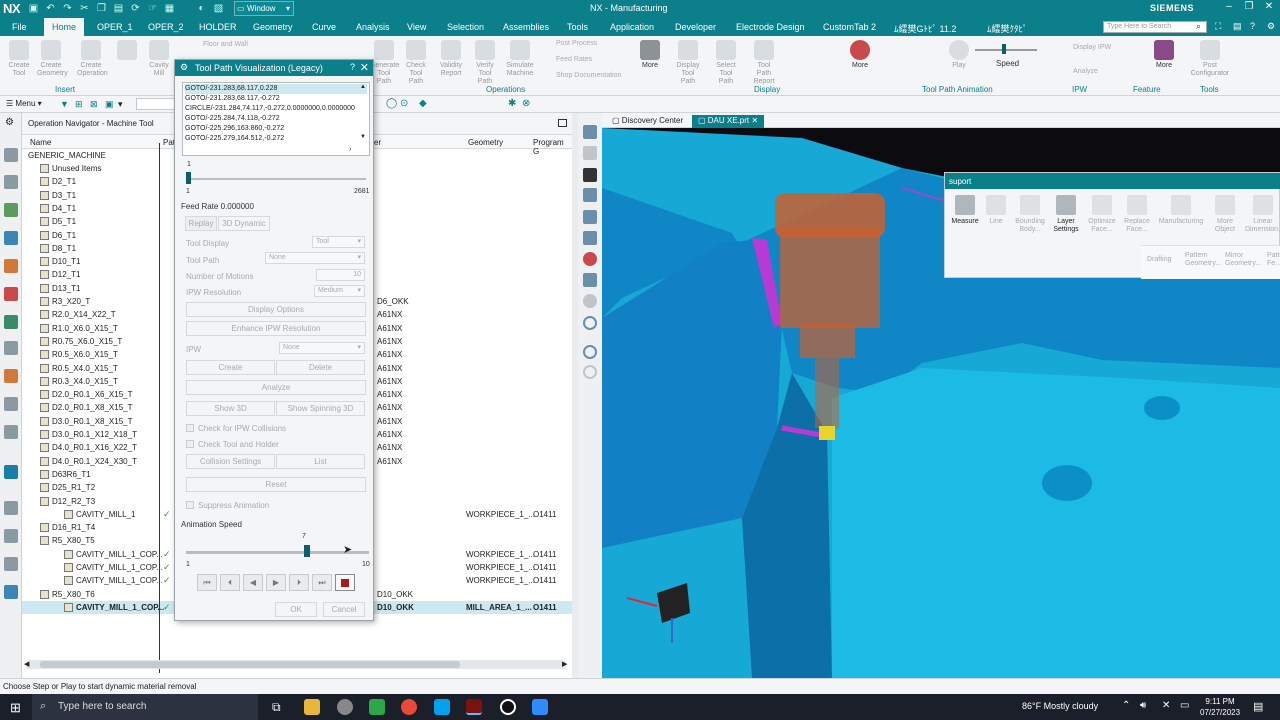 The height and width of the screenshot is (720, 1280). Describe the element at coordinates (688, 63) in the screenshot. I see `display-tool-path-button: Display Tool Path` at that location.